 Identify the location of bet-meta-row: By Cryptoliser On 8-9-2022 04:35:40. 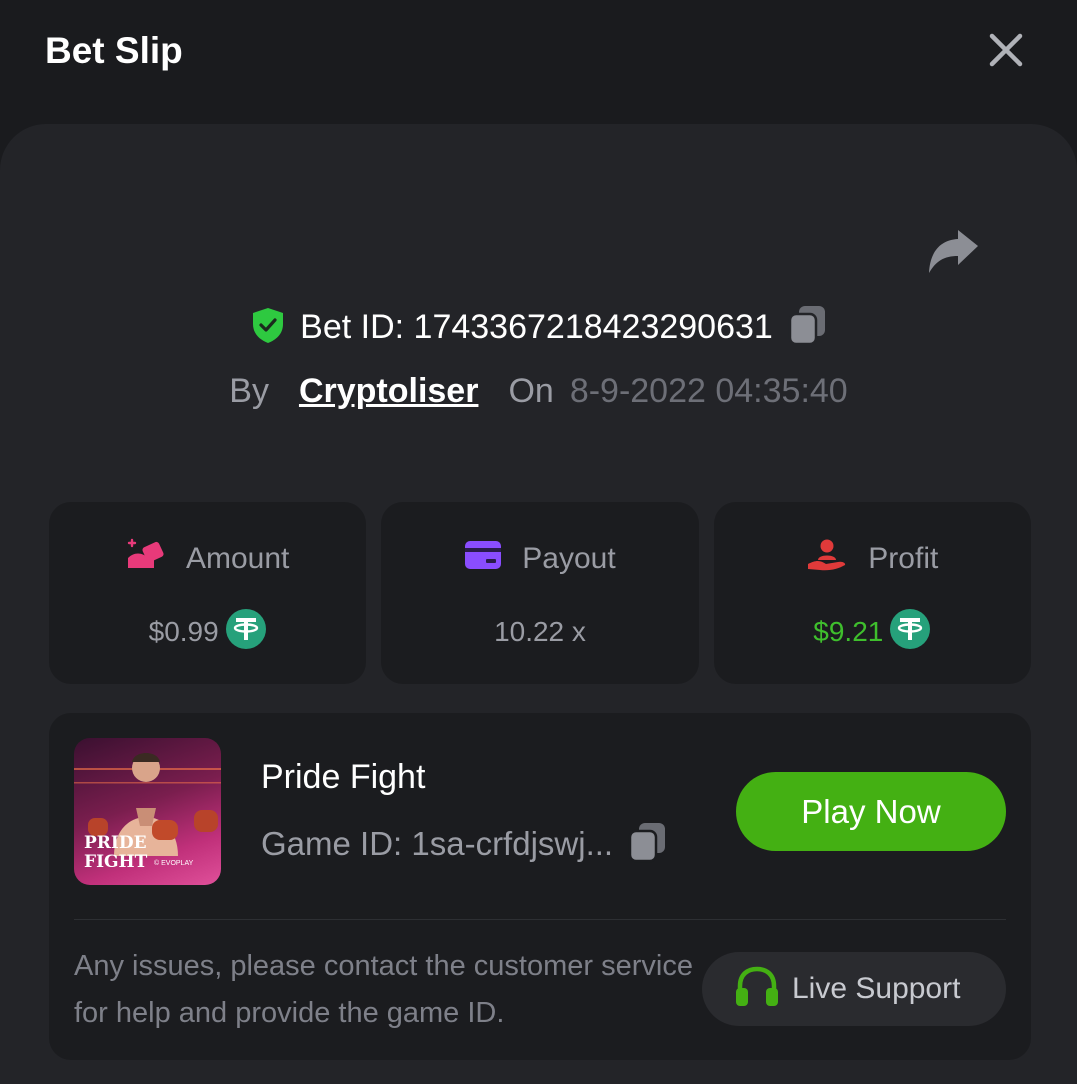
(538, 391).